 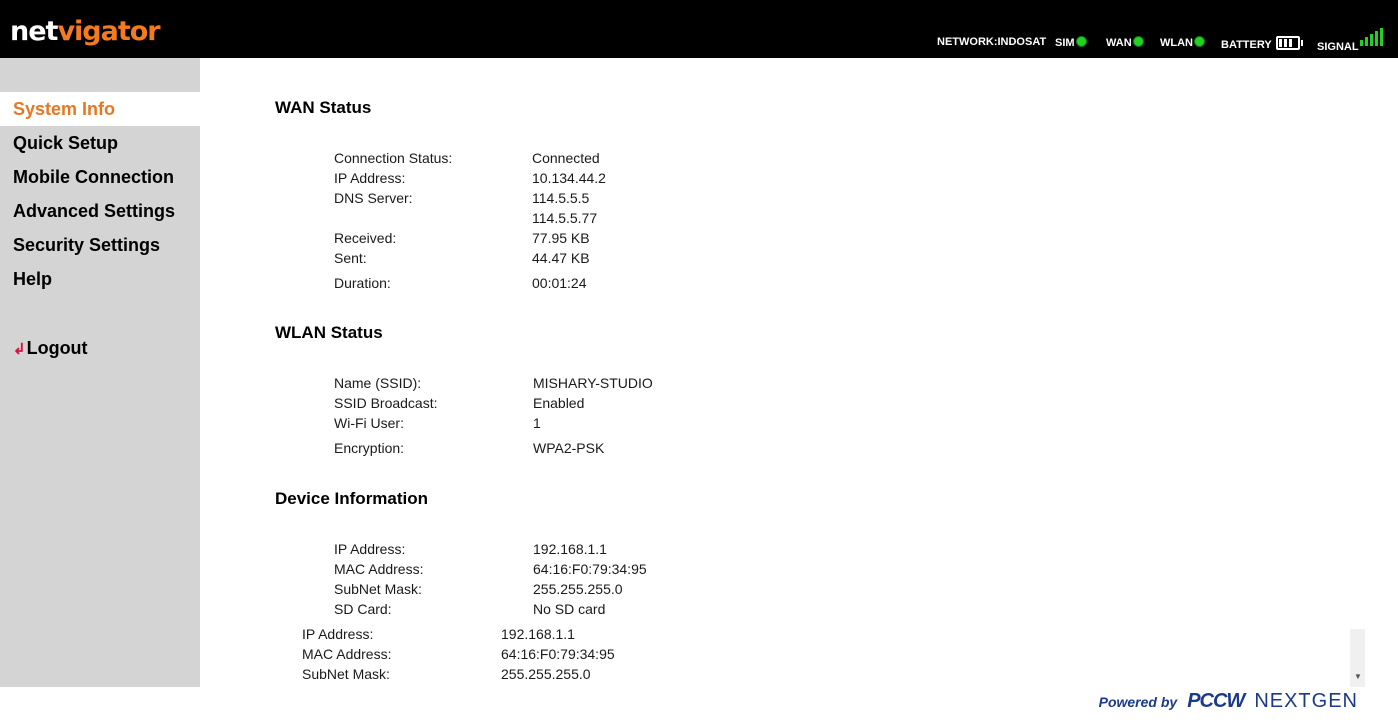 What do you see at coordinates (100, 245) in the screenshot?
I see `sidebar-item-security-settings: Security Settings` at bounding box center [100, 245].